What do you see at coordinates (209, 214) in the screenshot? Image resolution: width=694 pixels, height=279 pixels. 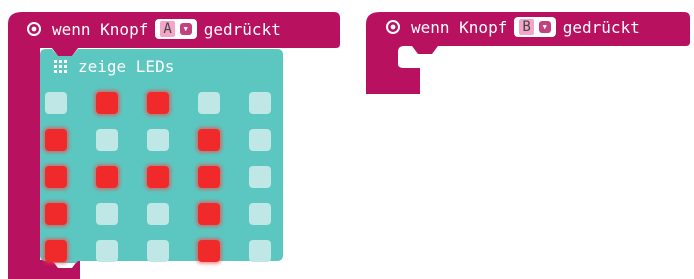 I see `led-cell-r3-c3` at bounding box center [209, 214].